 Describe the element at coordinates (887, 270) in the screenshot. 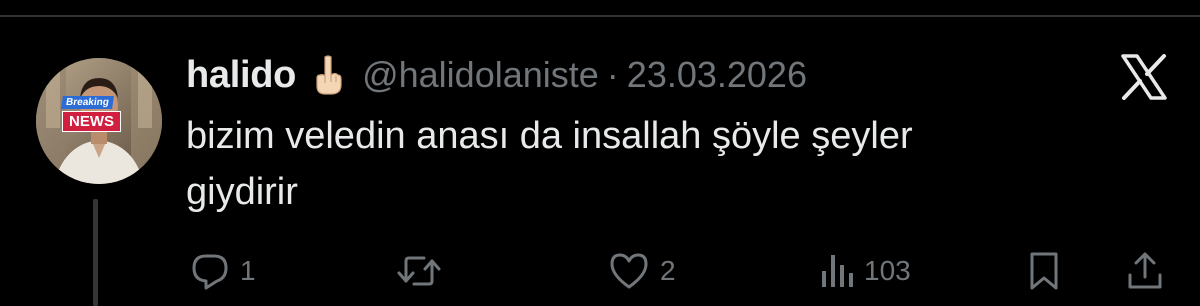

I see `views-count: 103` at that location.